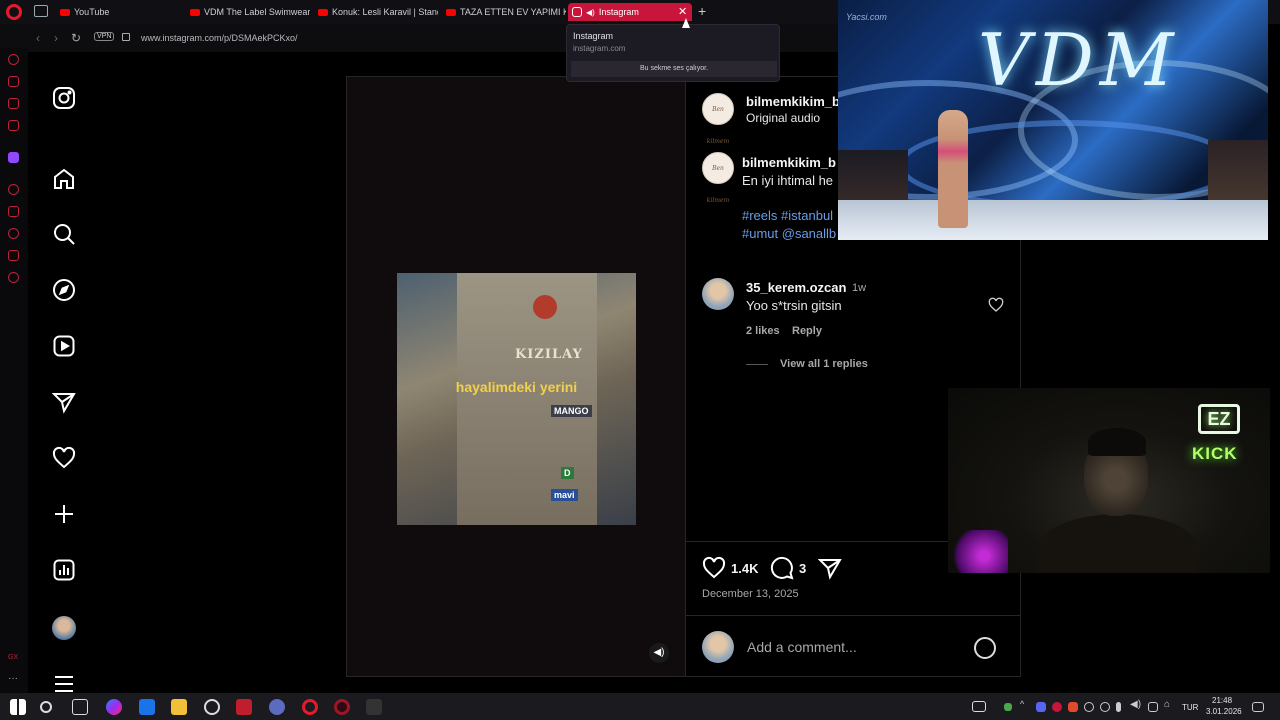 This screenshot has height=720, width=1280. Describe the element at coordinates (1190, 707) in the screenshot. I see `language-indicator: TUR` at that location.